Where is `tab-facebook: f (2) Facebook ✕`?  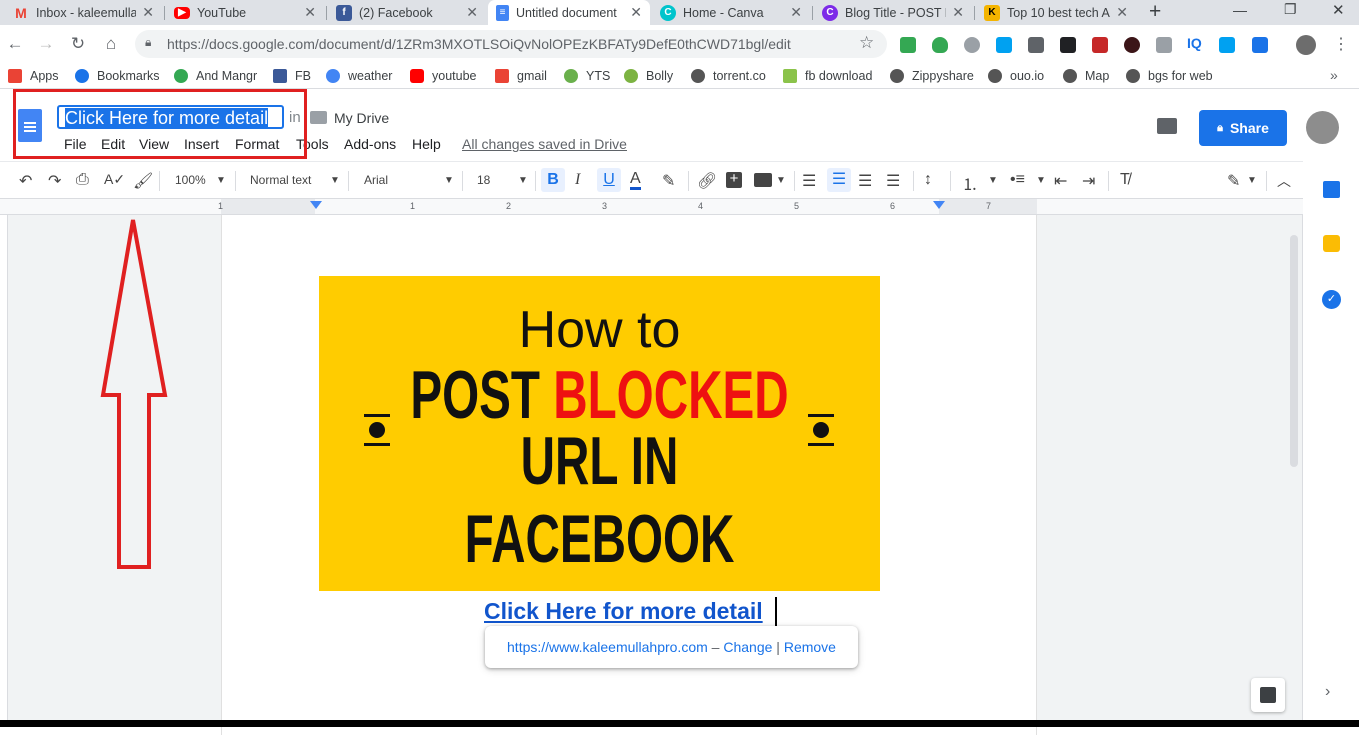
tab-facebook: f (2) Facebook ✕ is located at coordinates (407, 12).